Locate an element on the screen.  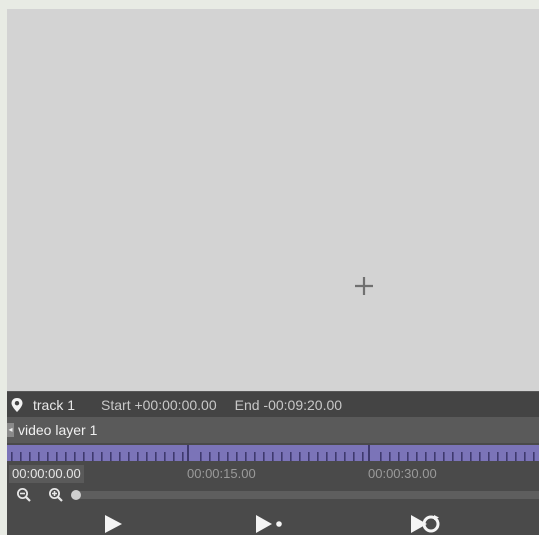
loop-play-icon is located at coordinates (425, 522).